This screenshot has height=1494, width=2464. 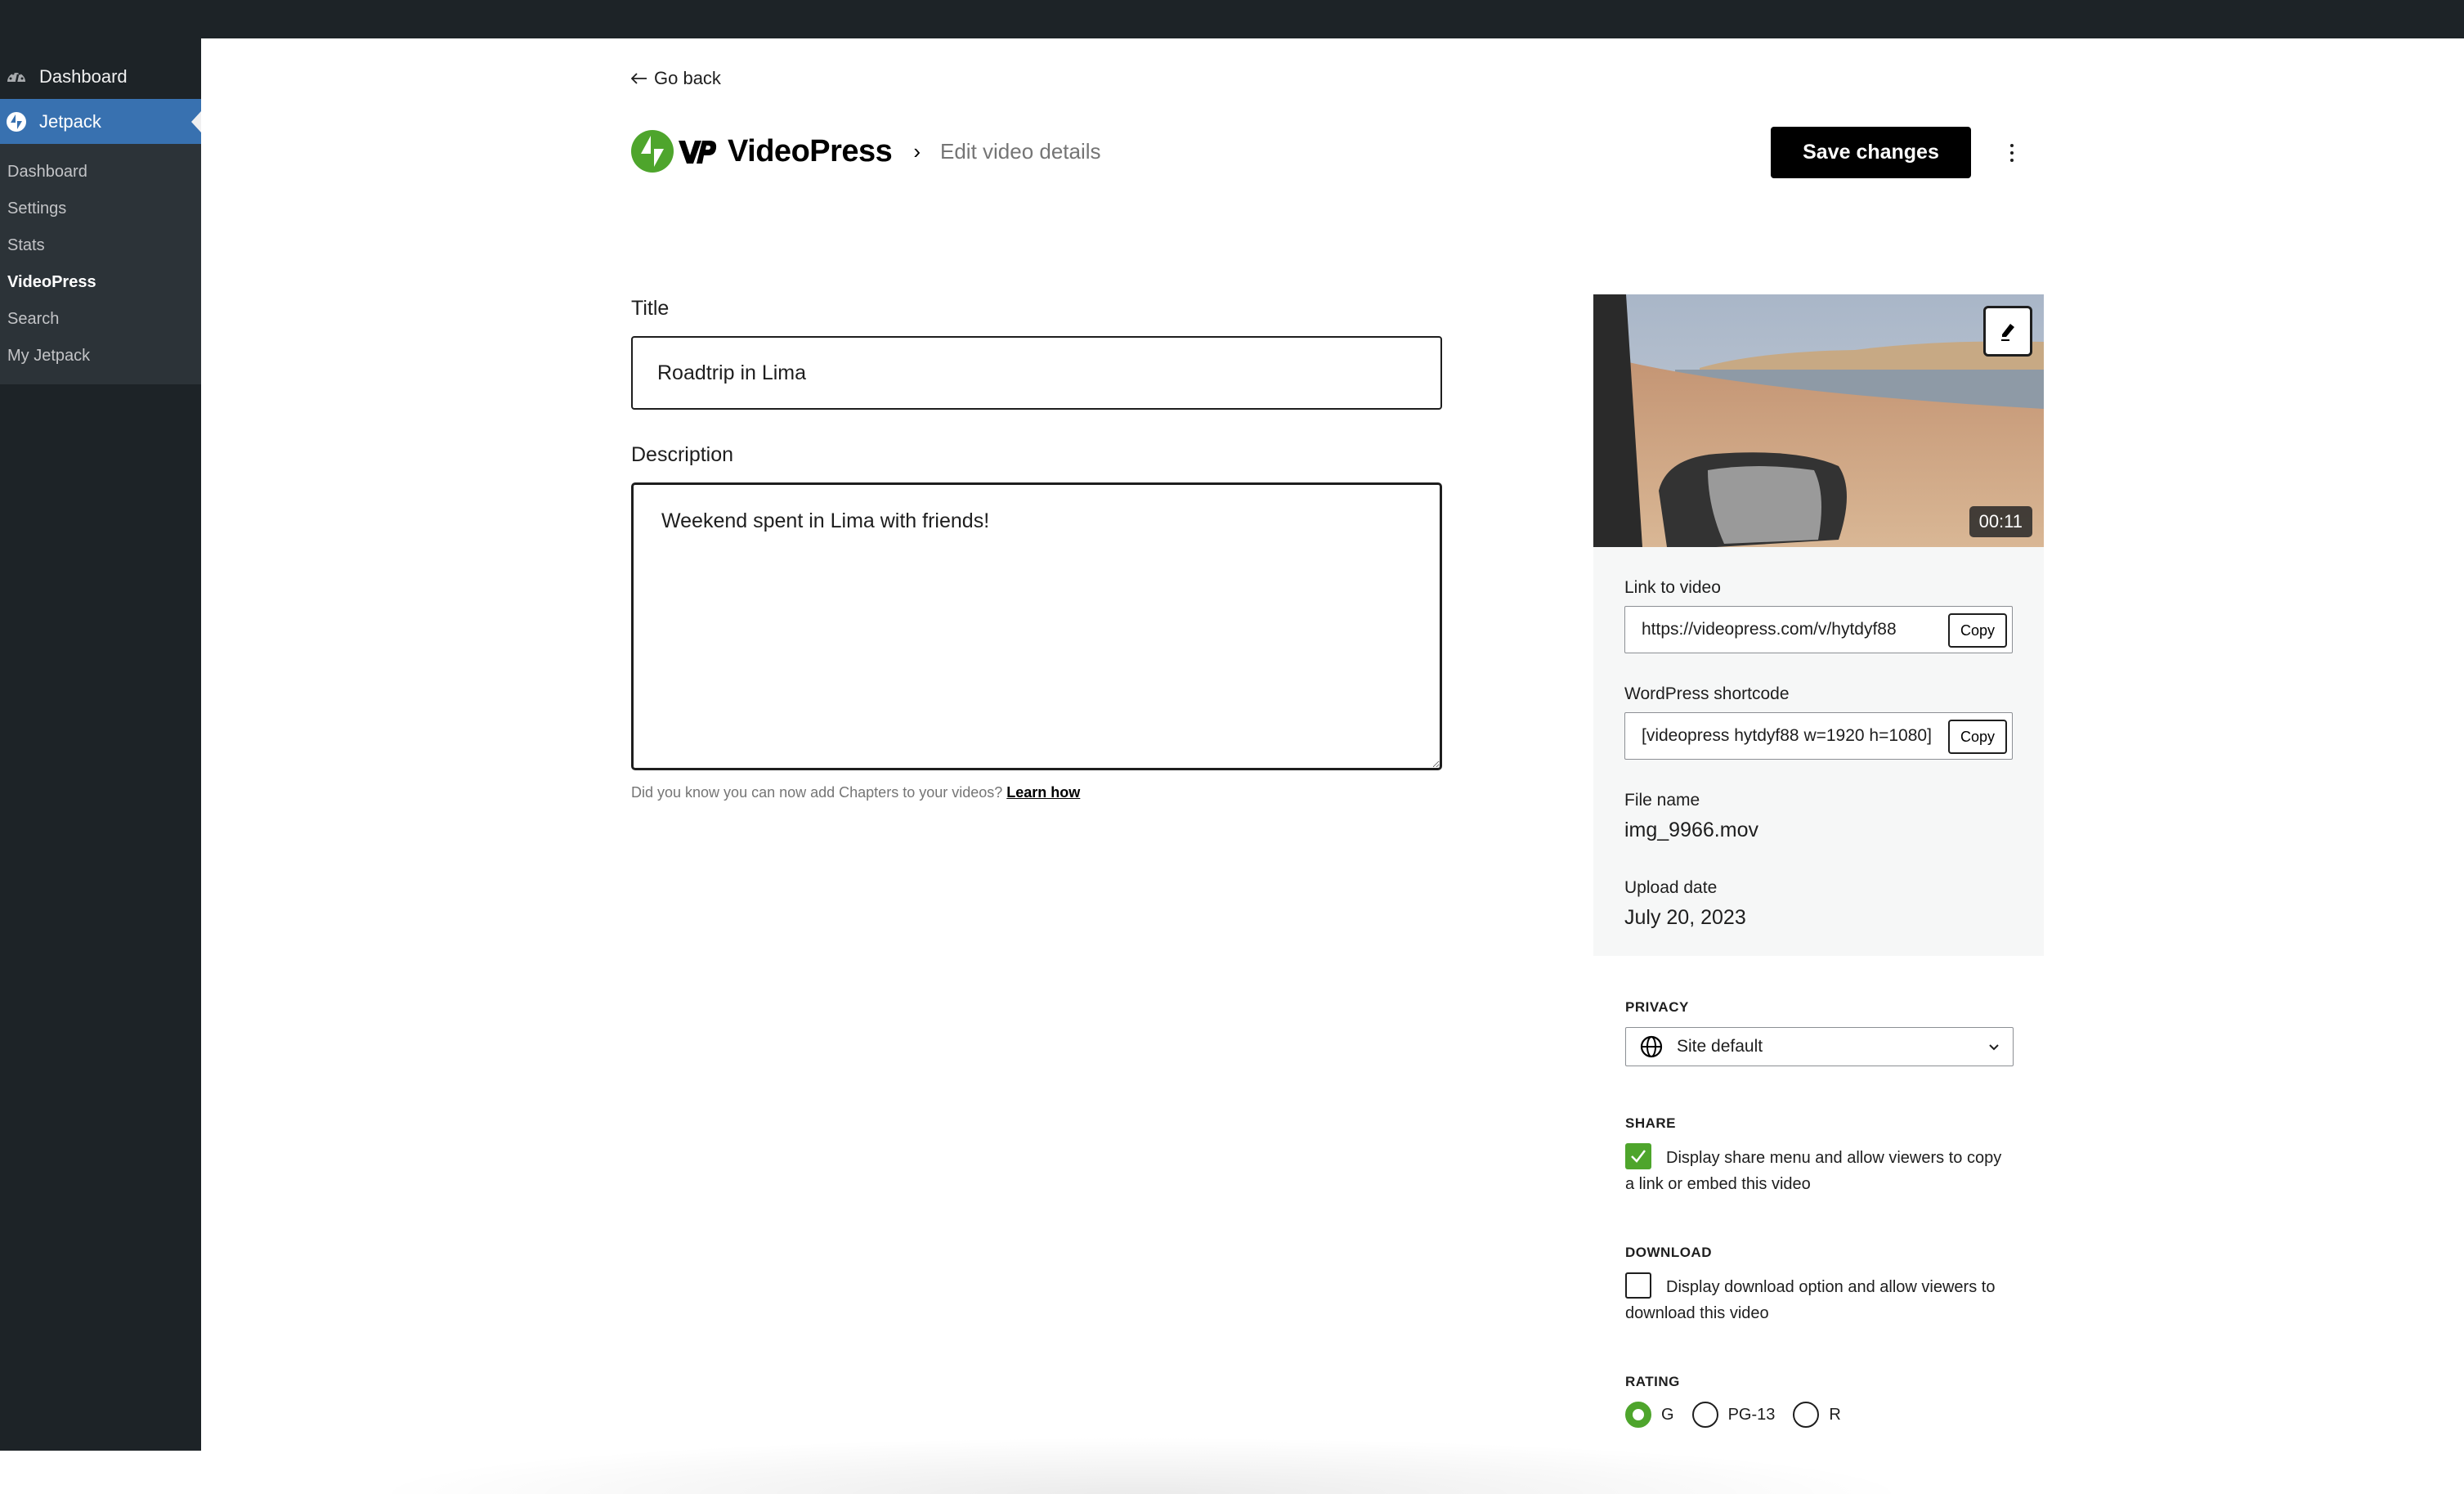 I want to click on shortcode-label: WordPress shortcode, so click(x=1707, y=693).